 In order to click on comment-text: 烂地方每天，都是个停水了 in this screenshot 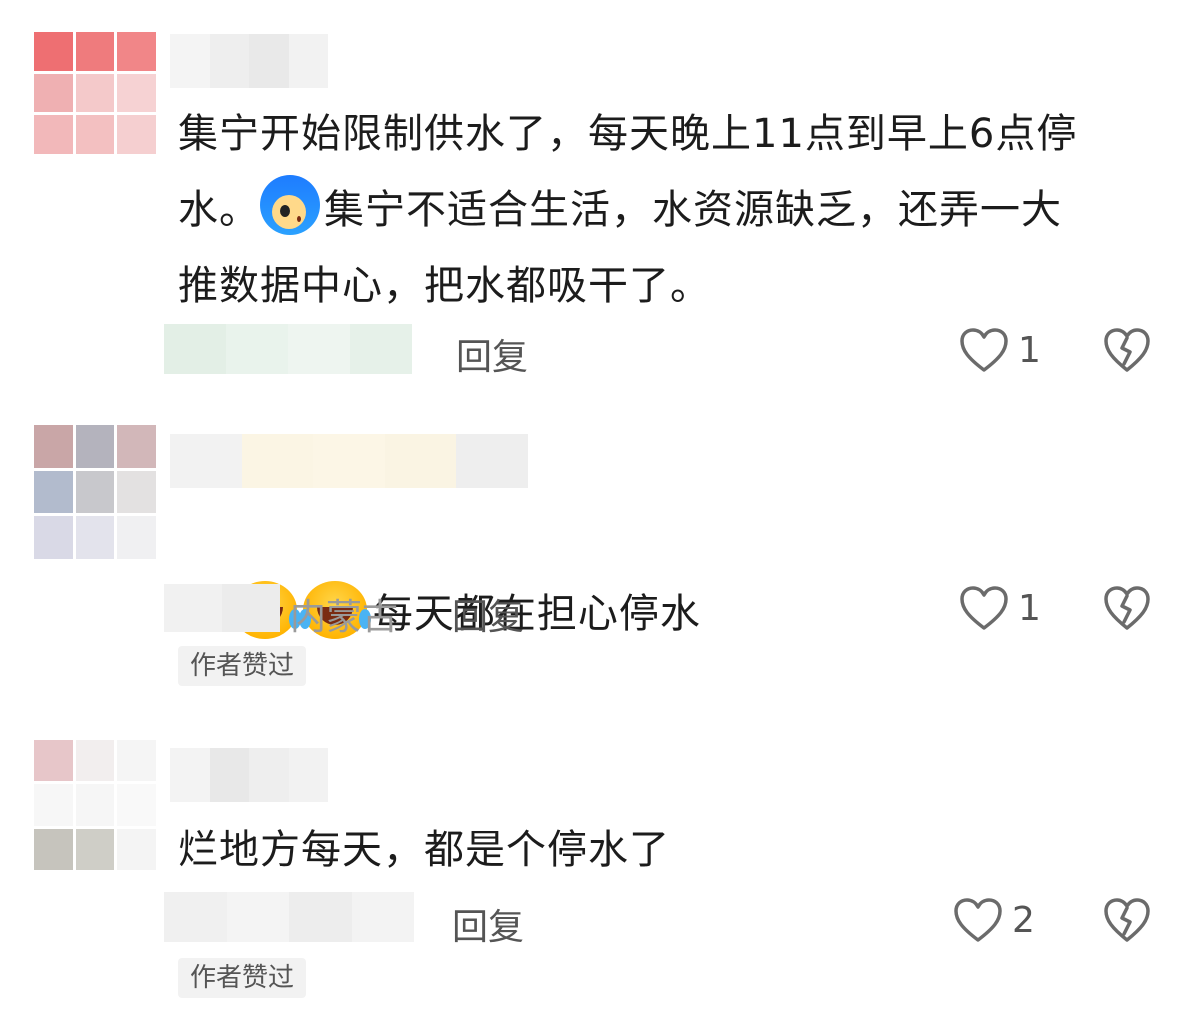, I will do `click(424, 850)`.